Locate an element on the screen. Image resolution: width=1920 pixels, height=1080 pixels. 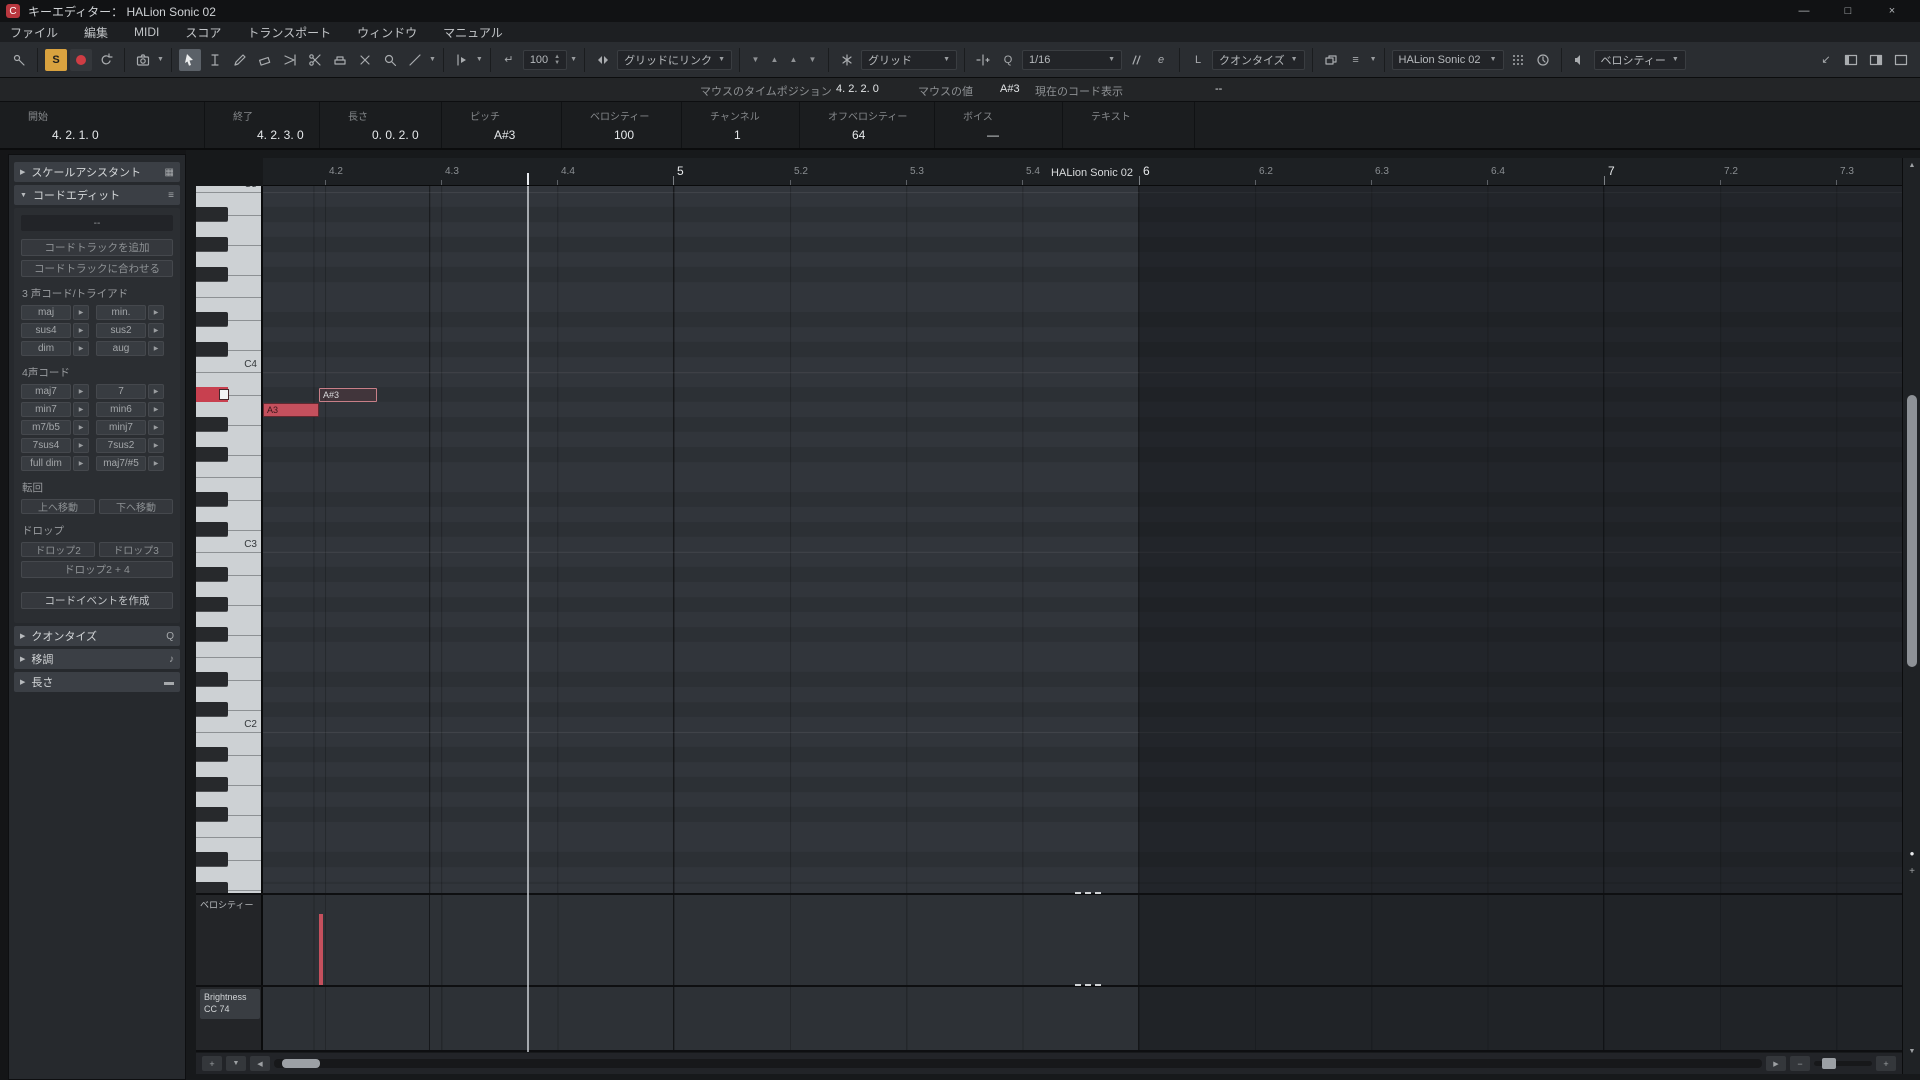
scroll-right-button: ▶ is located at coordinates (1776, 1063).